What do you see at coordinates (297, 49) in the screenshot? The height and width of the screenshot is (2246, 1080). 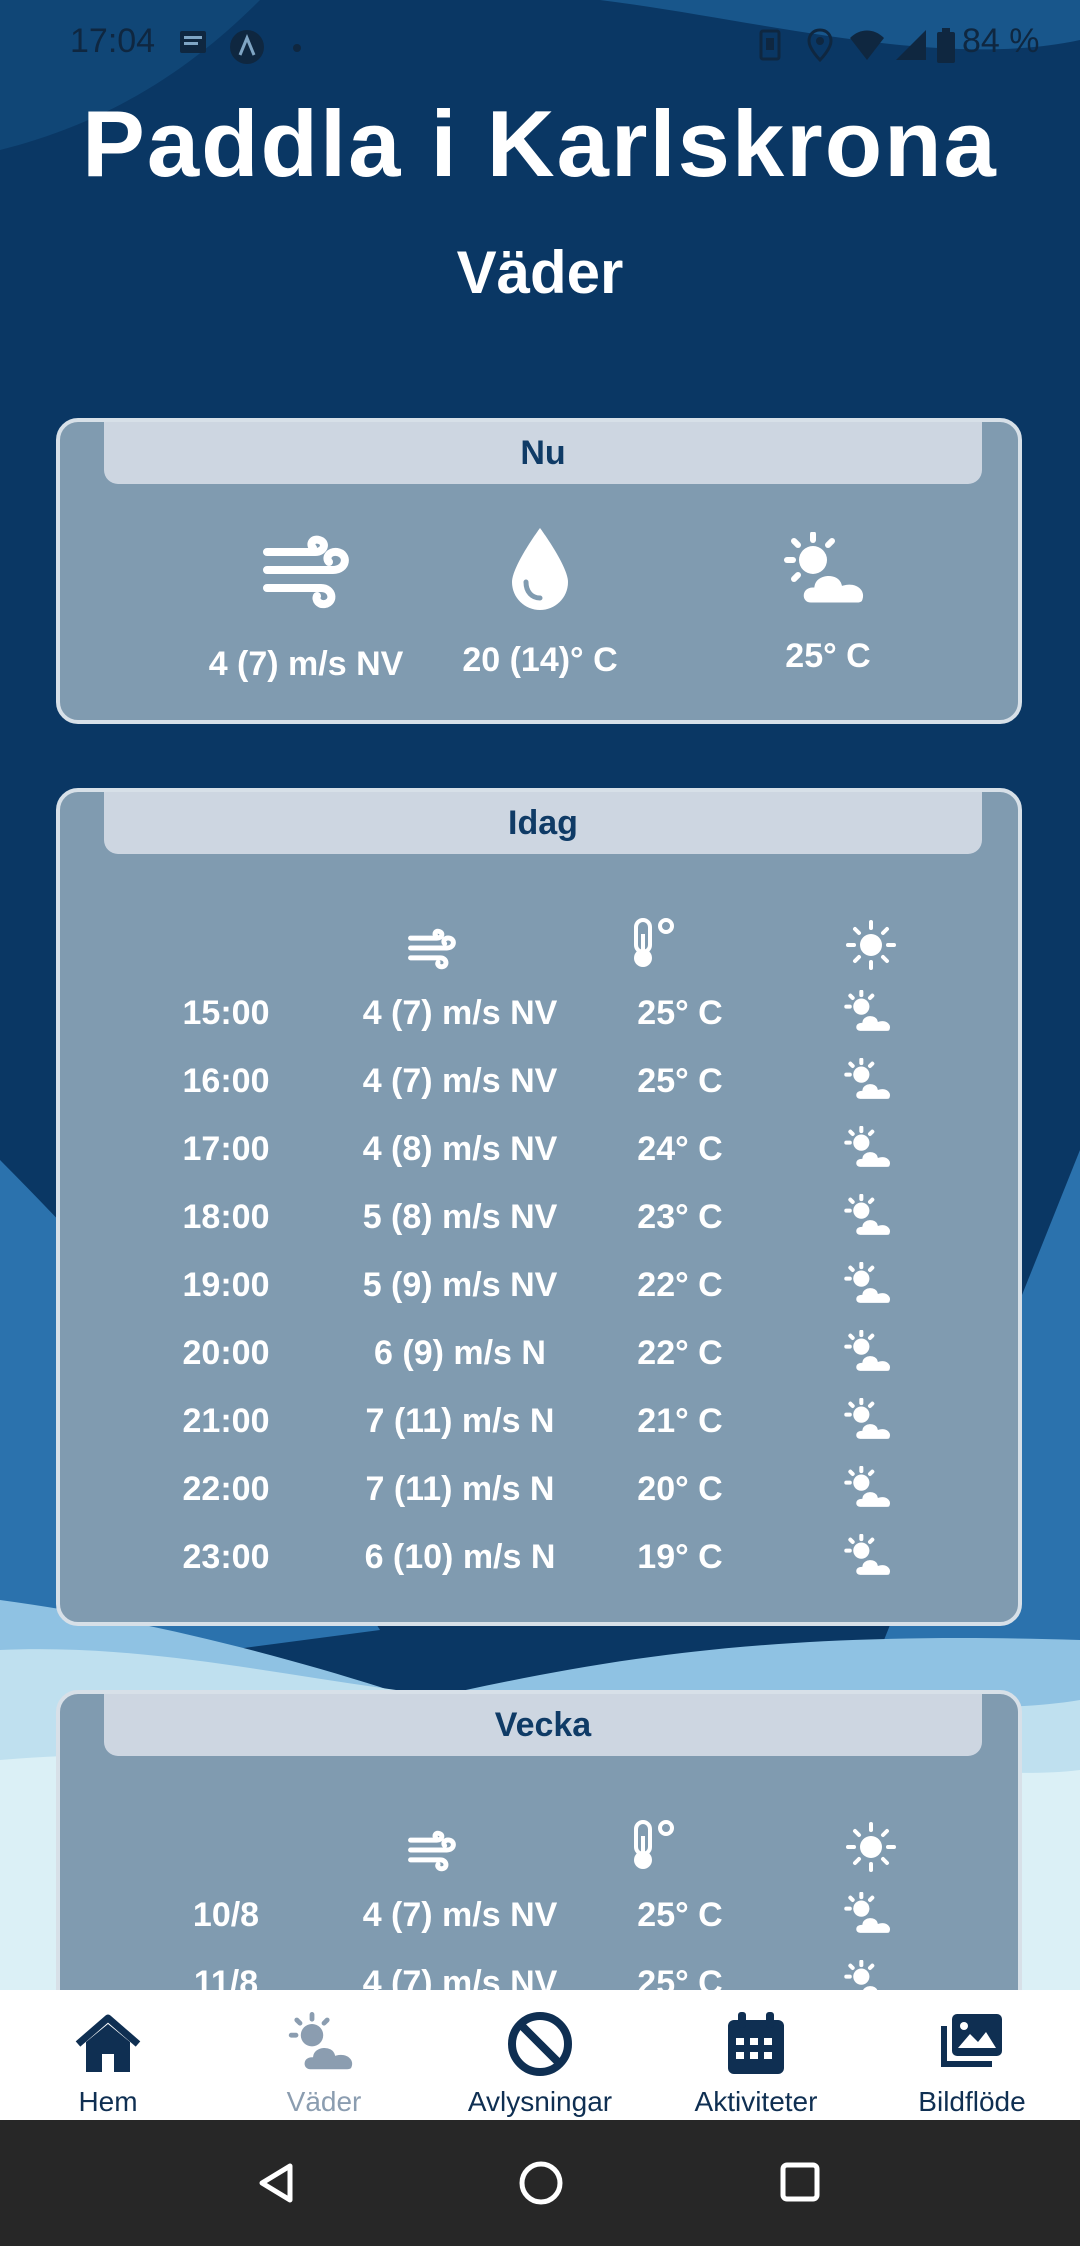 I see `dot-icon` at bounding box center [297, 49].